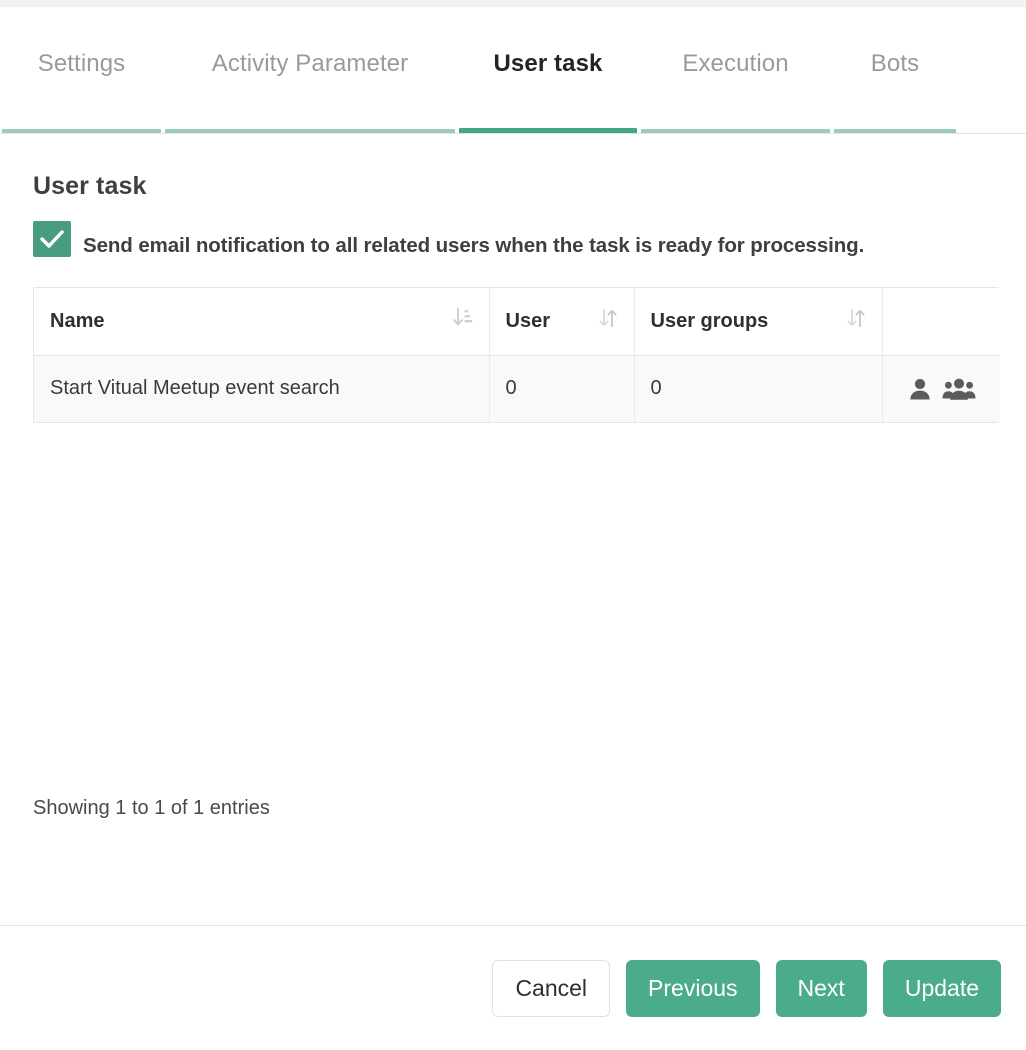  Describe the element at coordinates (77, 320) in the screenshot. I see `column-label: Name` at that location.